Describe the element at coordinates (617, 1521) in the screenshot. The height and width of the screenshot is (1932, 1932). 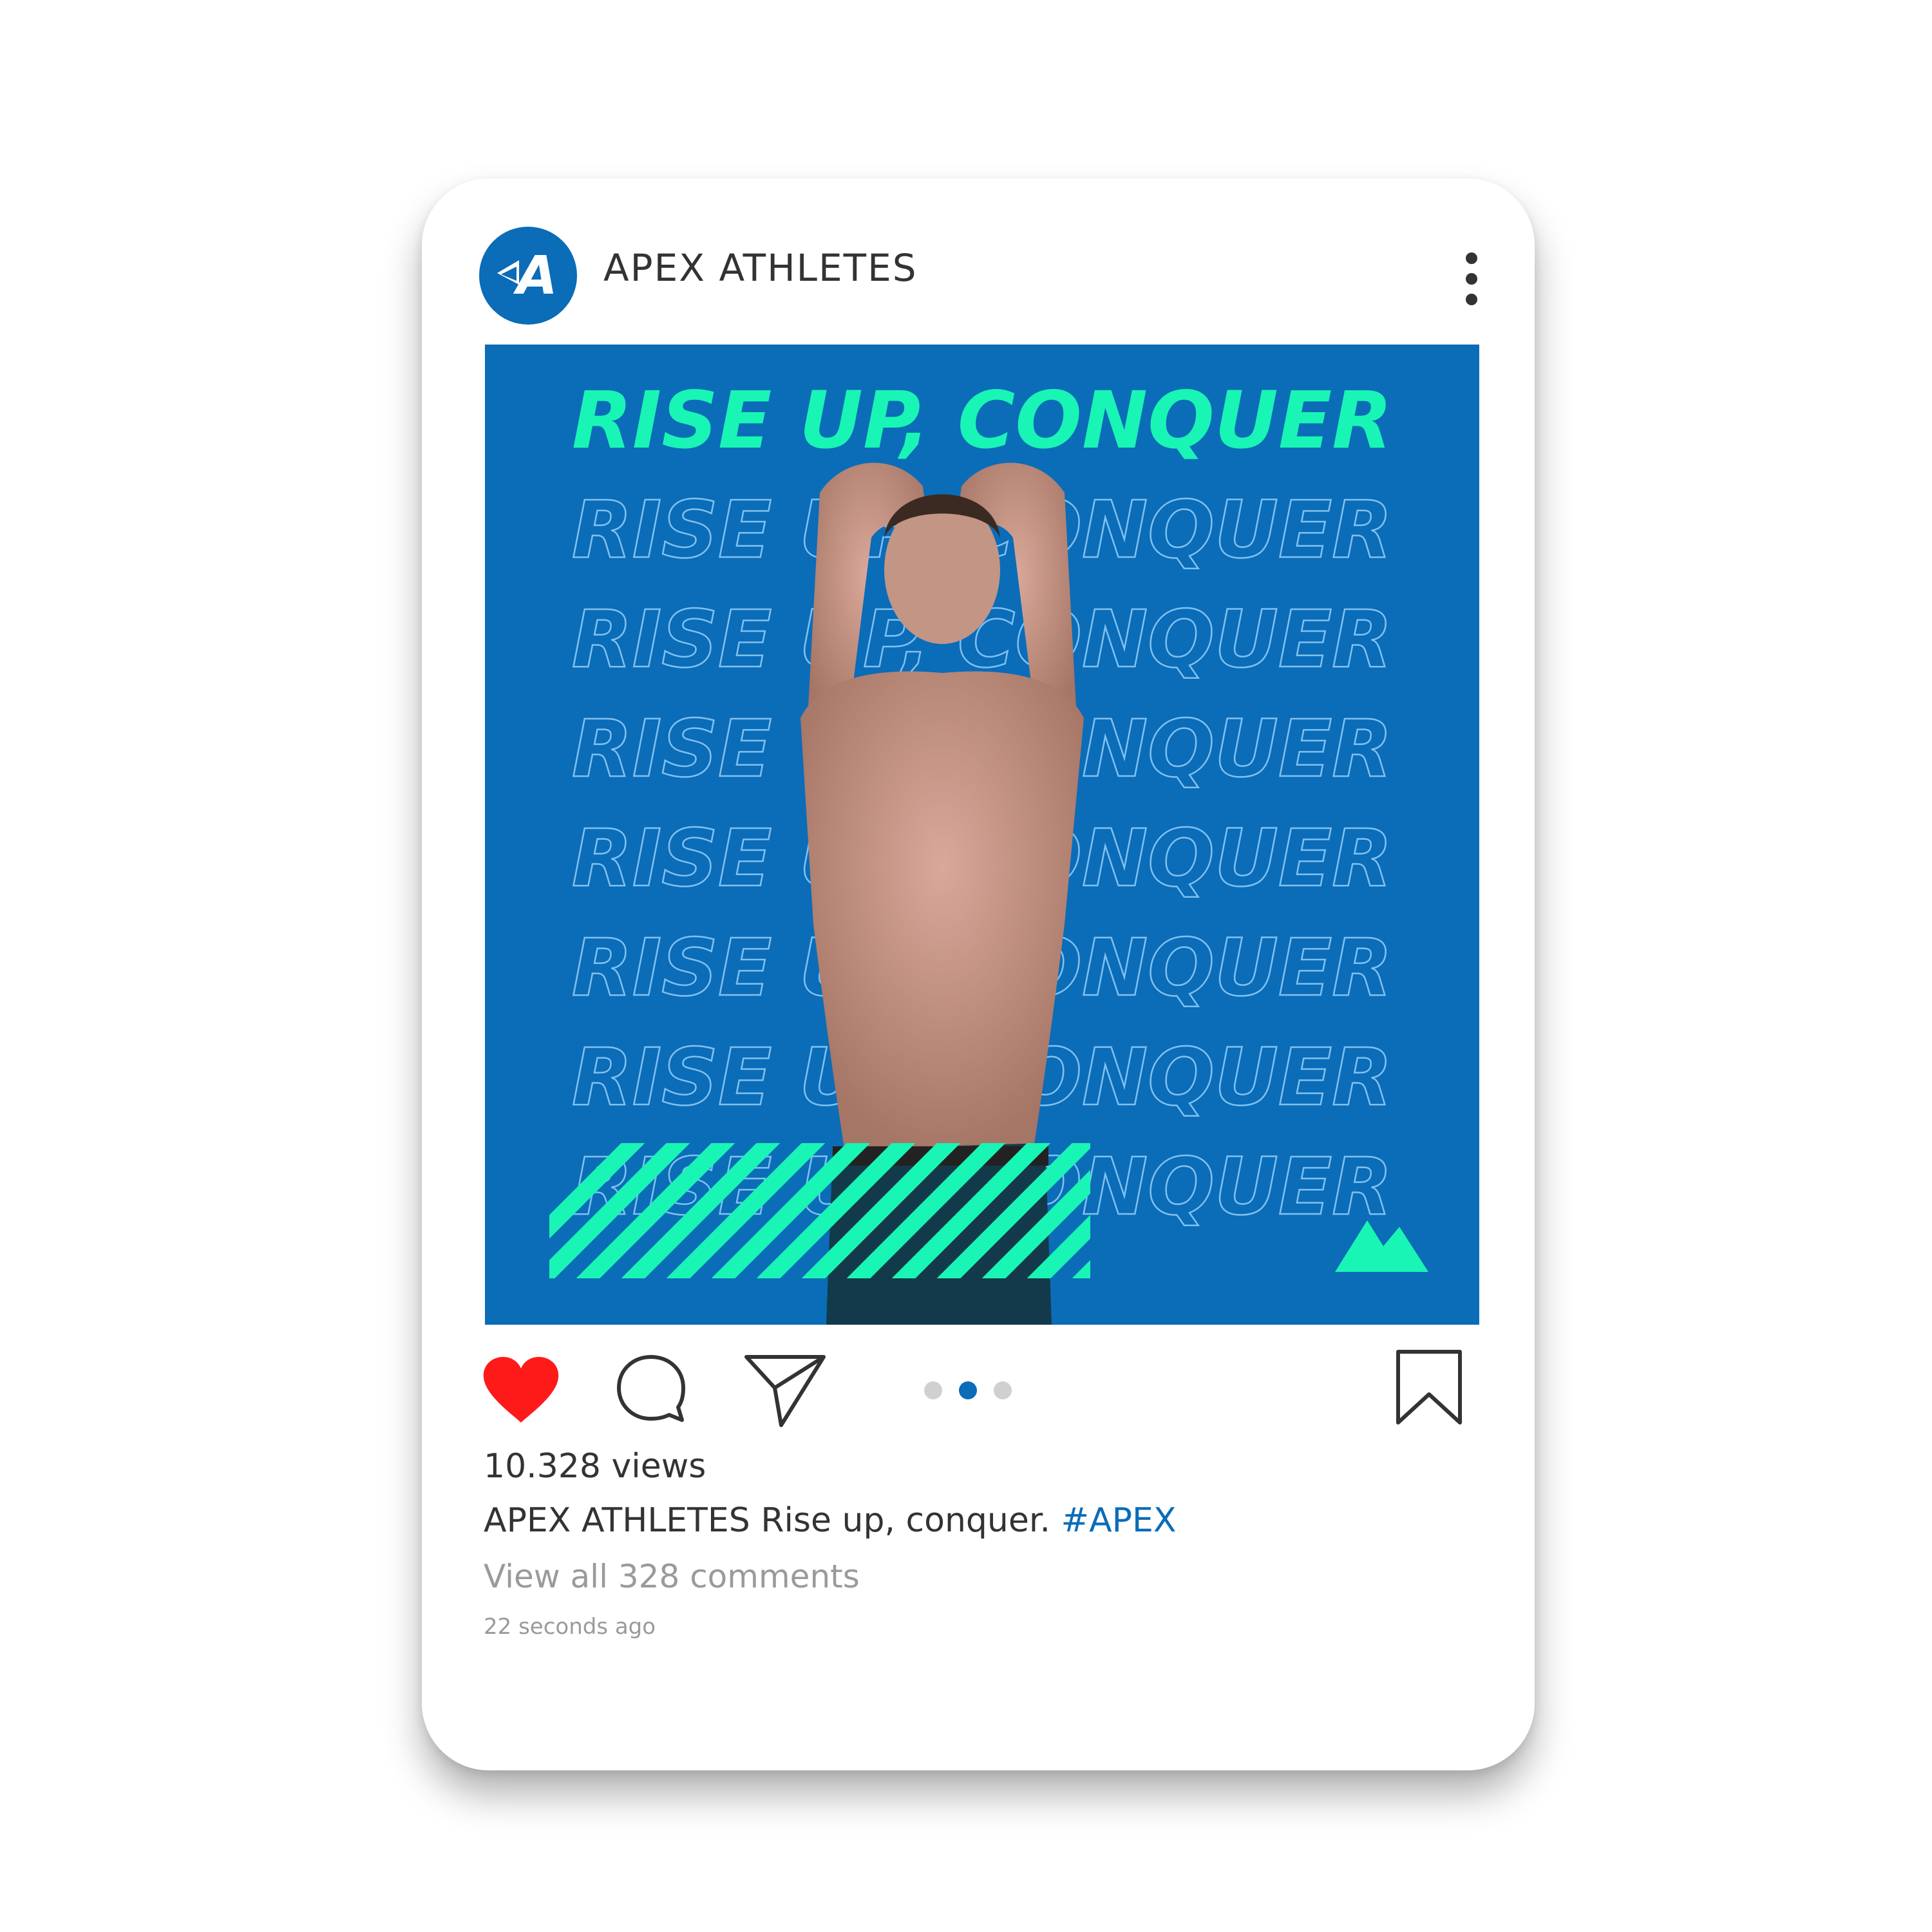
I see `caption-author: APEX ATHLETES` at that location.